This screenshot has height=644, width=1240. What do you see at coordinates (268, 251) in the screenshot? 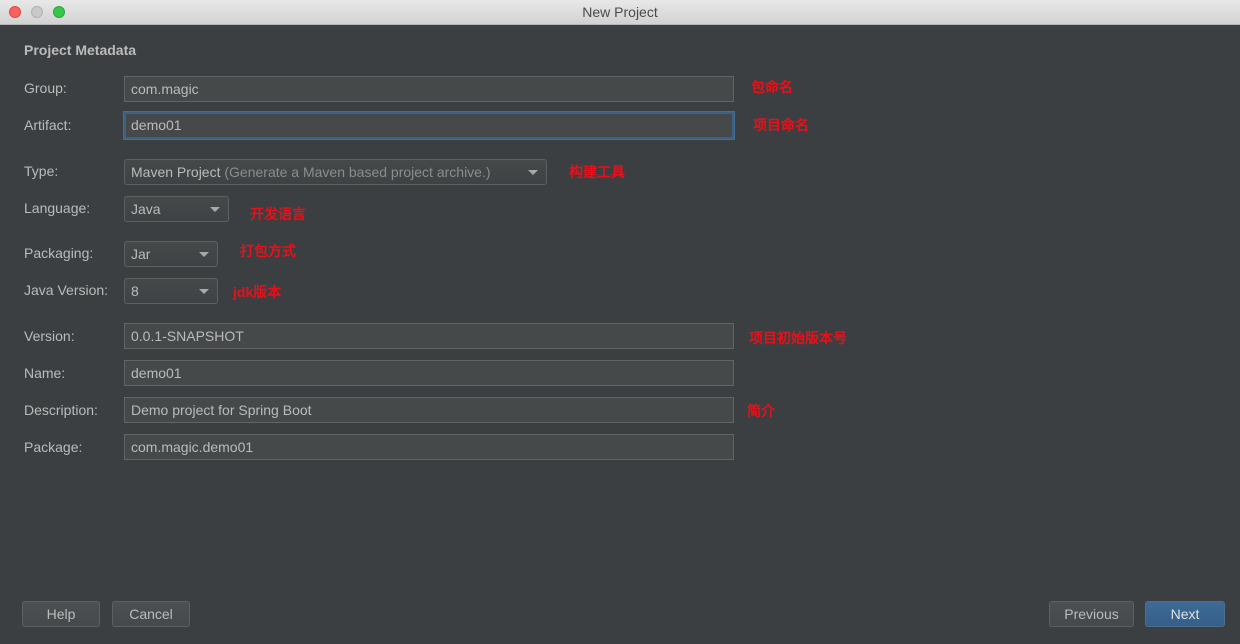
I see `packaging-annotation: 打包方式` at bounding box center [268, 251].